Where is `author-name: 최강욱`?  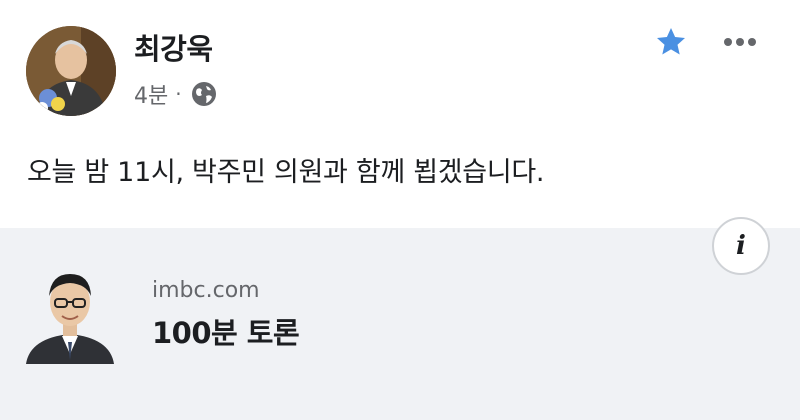
author-name: 최강욱 is located at coordinates (173, 47).